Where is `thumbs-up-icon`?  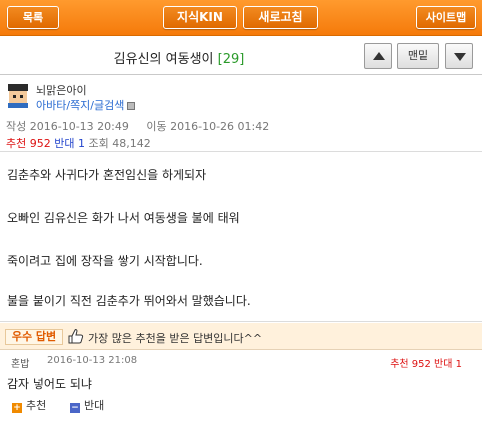
thumbs-up-icon is located at coordinates (76, 336).